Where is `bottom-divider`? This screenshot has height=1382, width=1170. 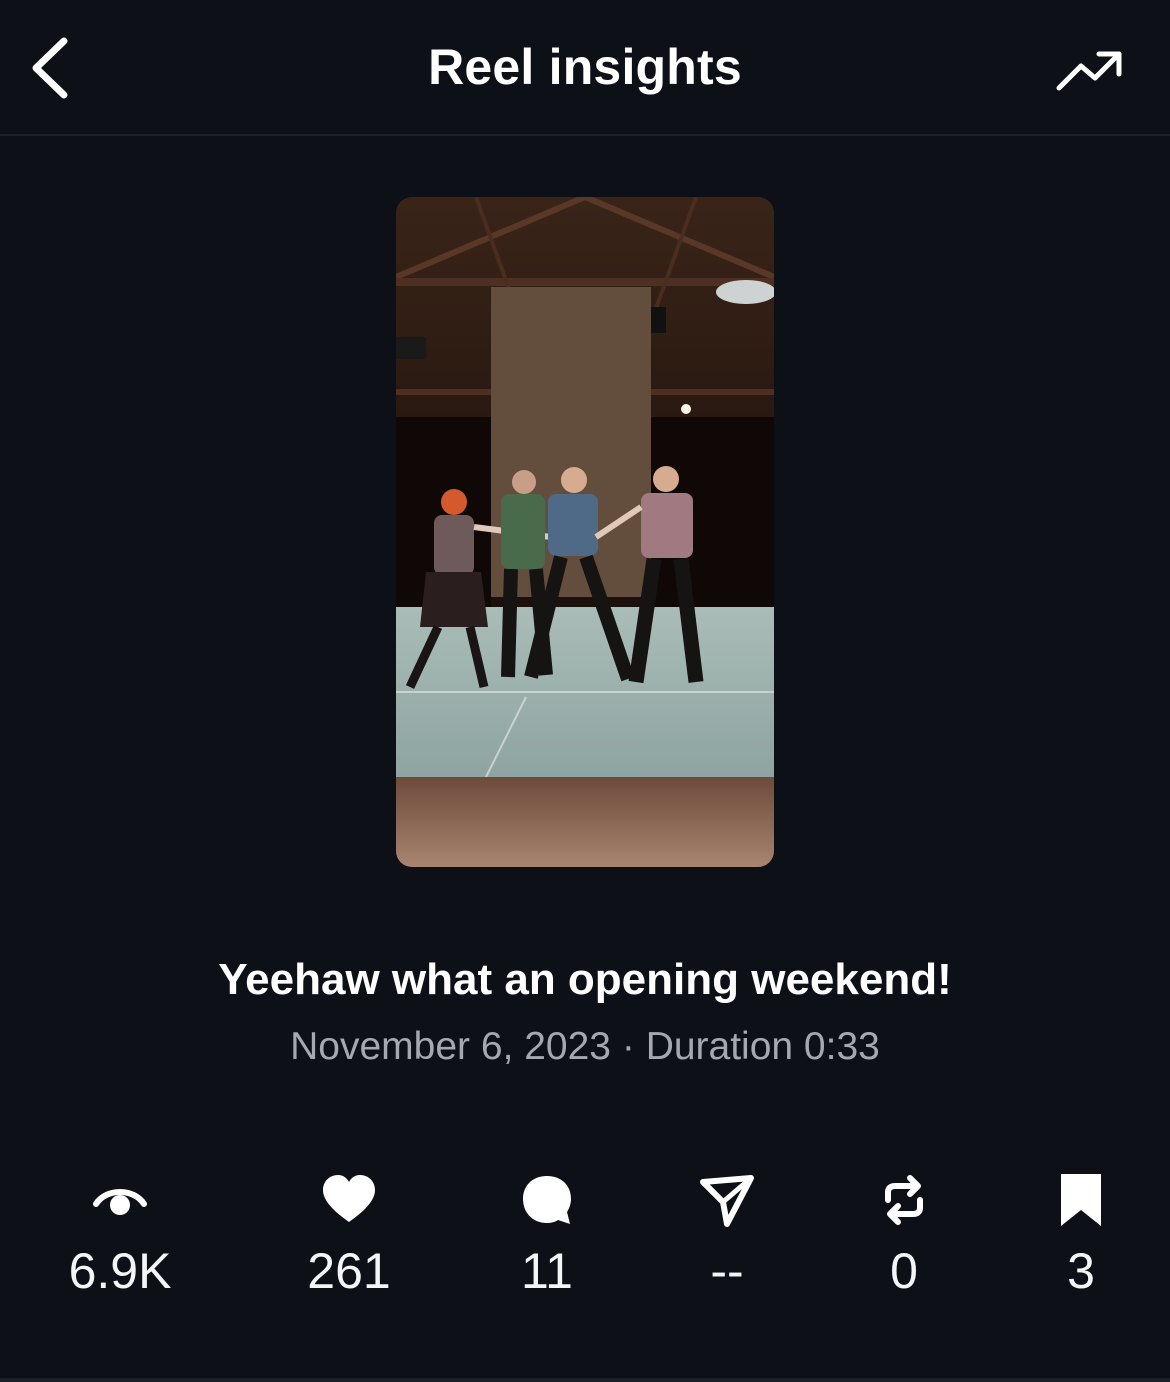
bottom-divider is located at coordinates (585, 1380).